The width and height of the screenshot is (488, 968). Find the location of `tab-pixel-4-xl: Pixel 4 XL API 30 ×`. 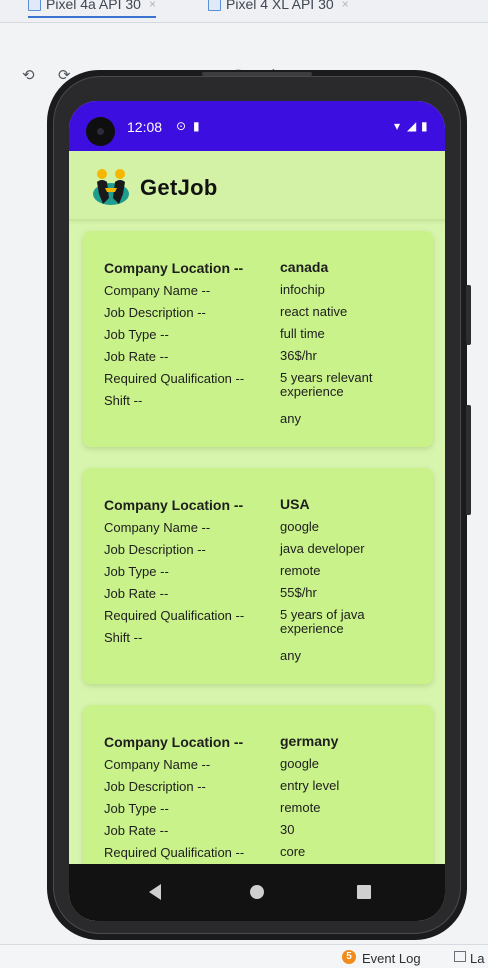

tab-pixel-4-xl: Pixel 4 XL API 30 × is located at coordinates (278, 7).